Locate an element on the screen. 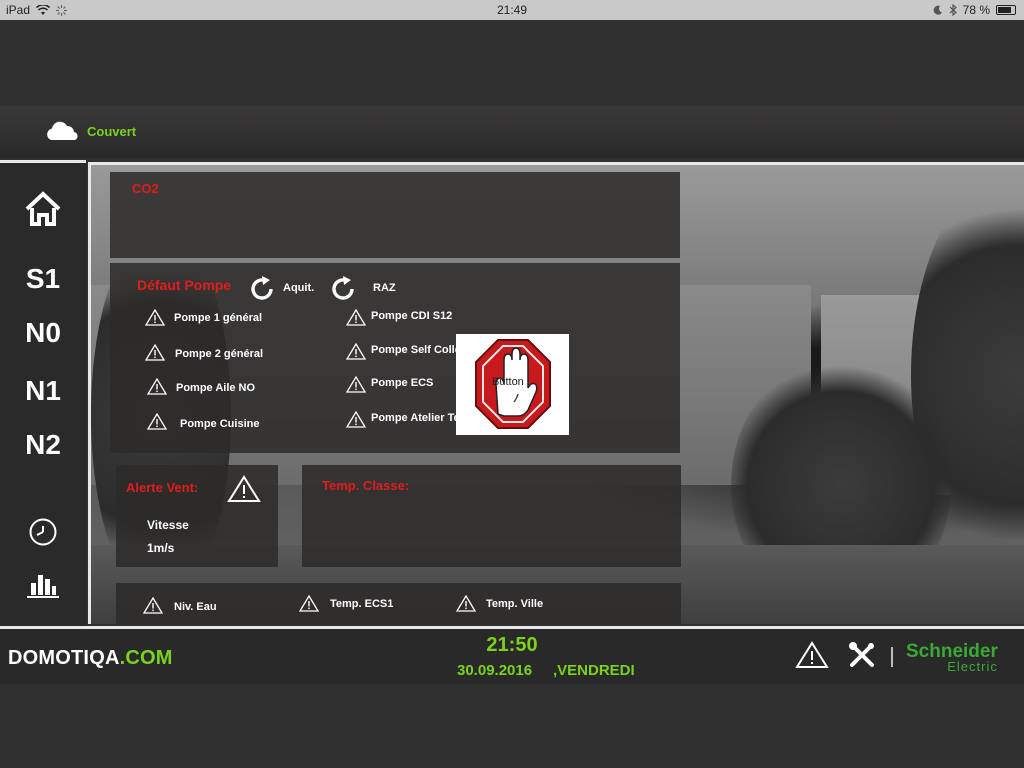 The image size is (1024, 768). co2-title: CO2 is located at coordinates (145, 188).